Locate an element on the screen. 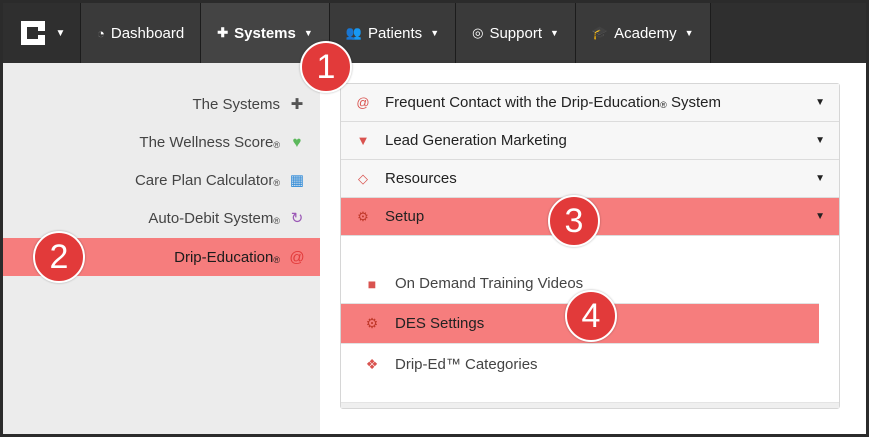  refresh-icon: ↻ is located at coordinates (297, 218).